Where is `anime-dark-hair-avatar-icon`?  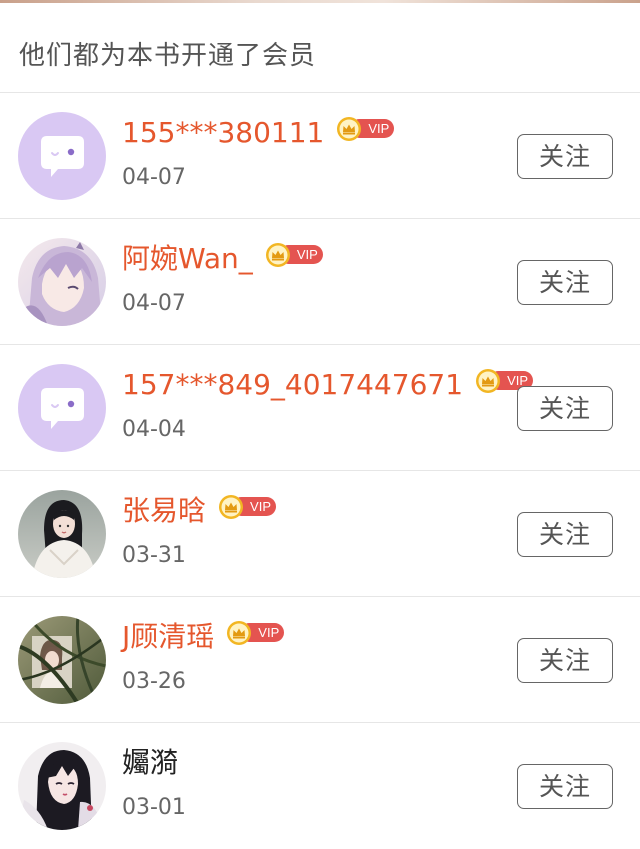 anime-dark-hair-avatar-icon is located at coordinates (62, 786).